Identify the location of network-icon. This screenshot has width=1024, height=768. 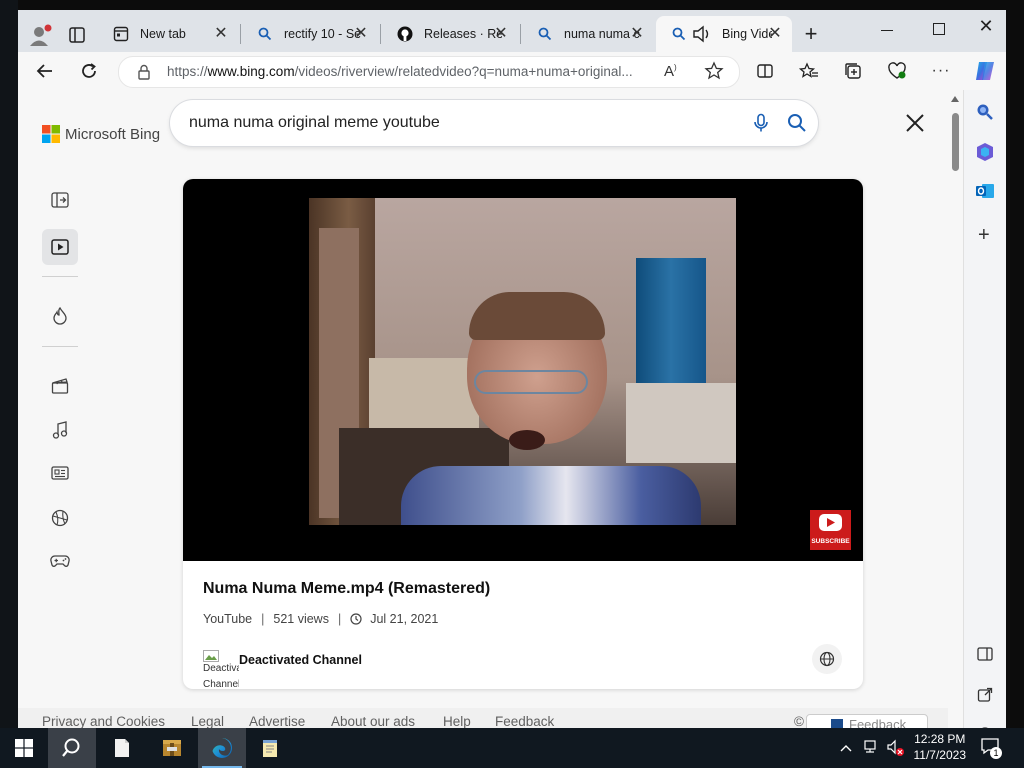
(871, 749).